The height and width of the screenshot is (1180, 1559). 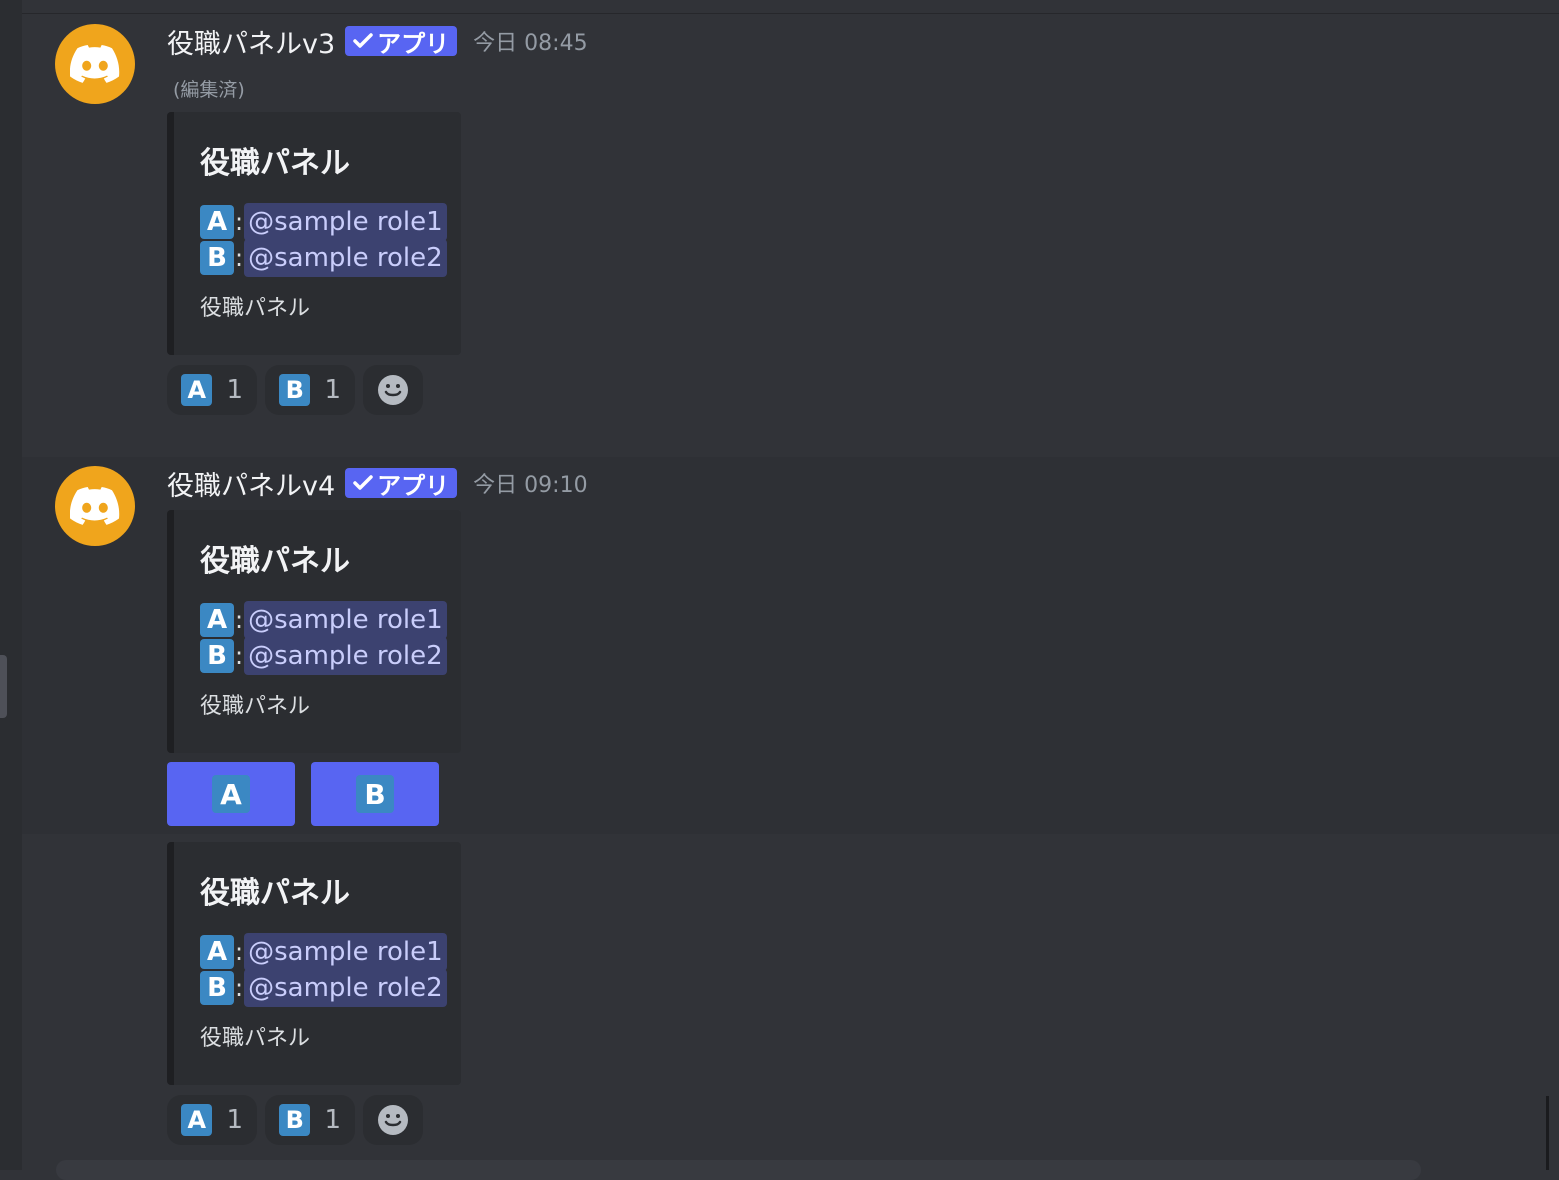 I want to click on scrollbar-thumb, so click(x=1547, y=1133).